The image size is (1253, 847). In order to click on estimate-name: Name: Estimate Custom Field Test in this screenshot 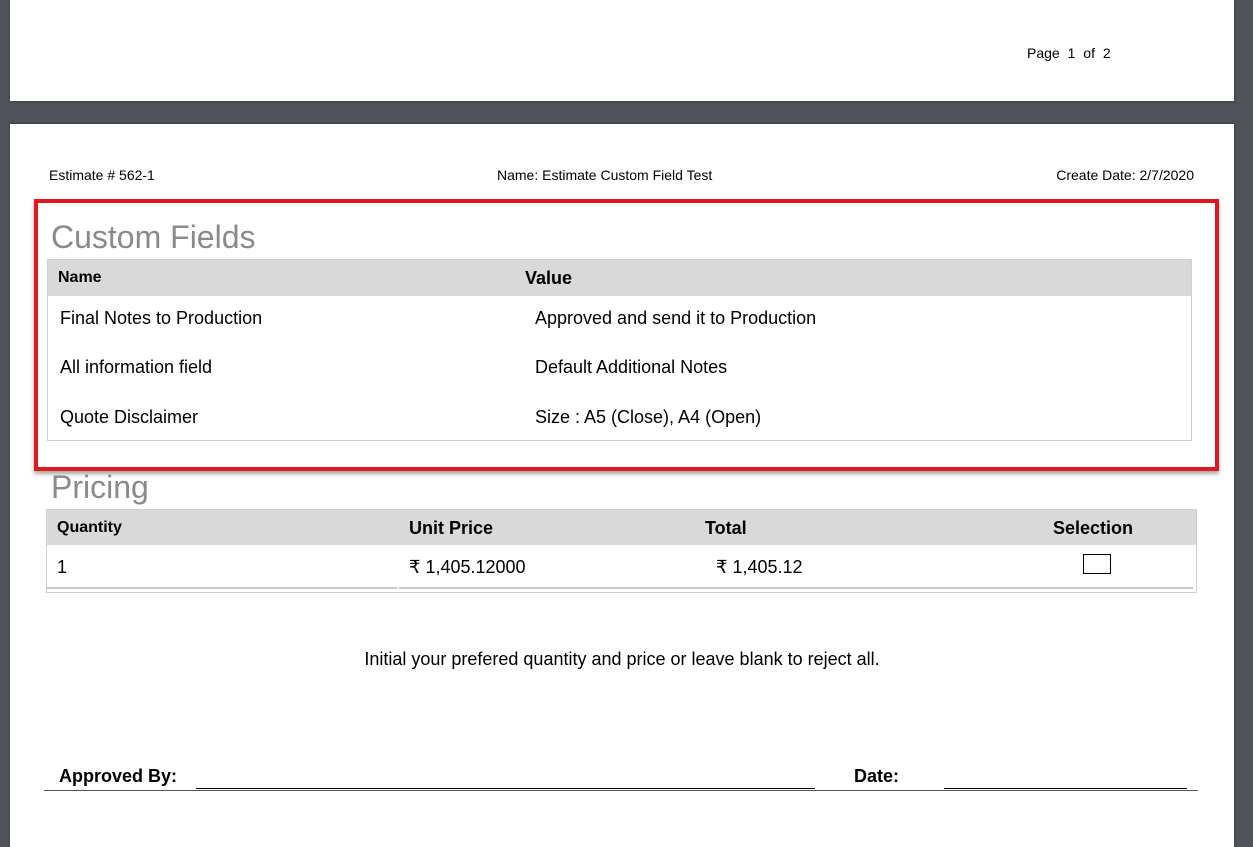, I will do `click(605, 175)`.